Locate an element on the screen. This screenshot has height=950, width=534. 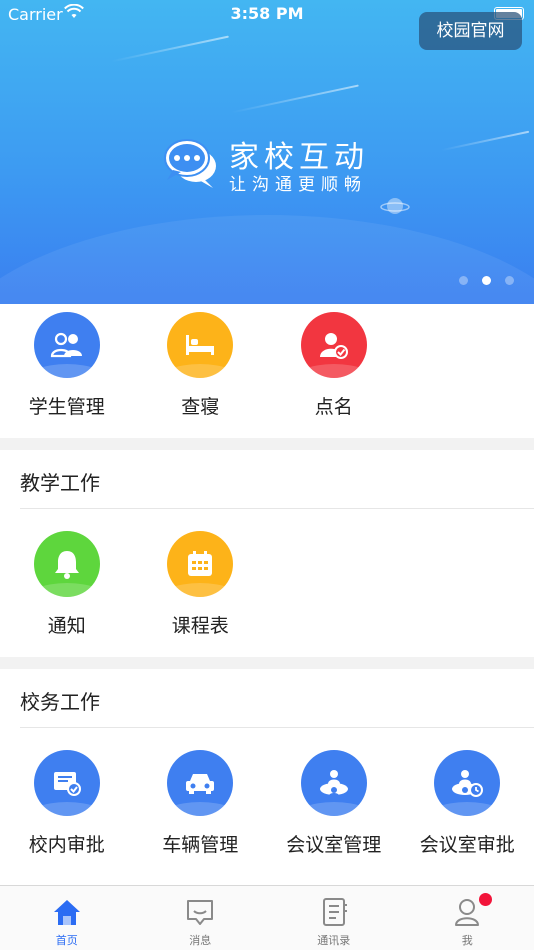
notification-badge is located at coordinates (485, 899).